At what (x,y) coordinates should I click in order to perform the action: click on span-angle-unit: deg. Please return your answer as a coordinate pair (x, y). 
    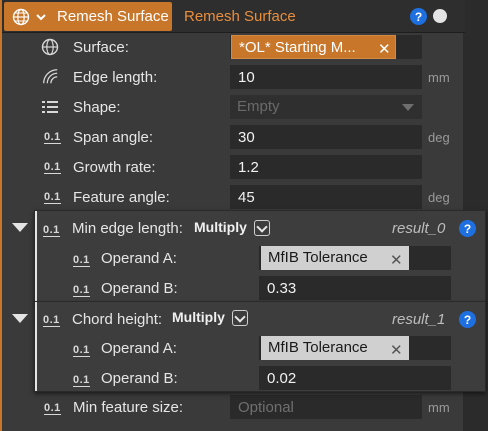
    Looking at the image, I should click on (439, 137).